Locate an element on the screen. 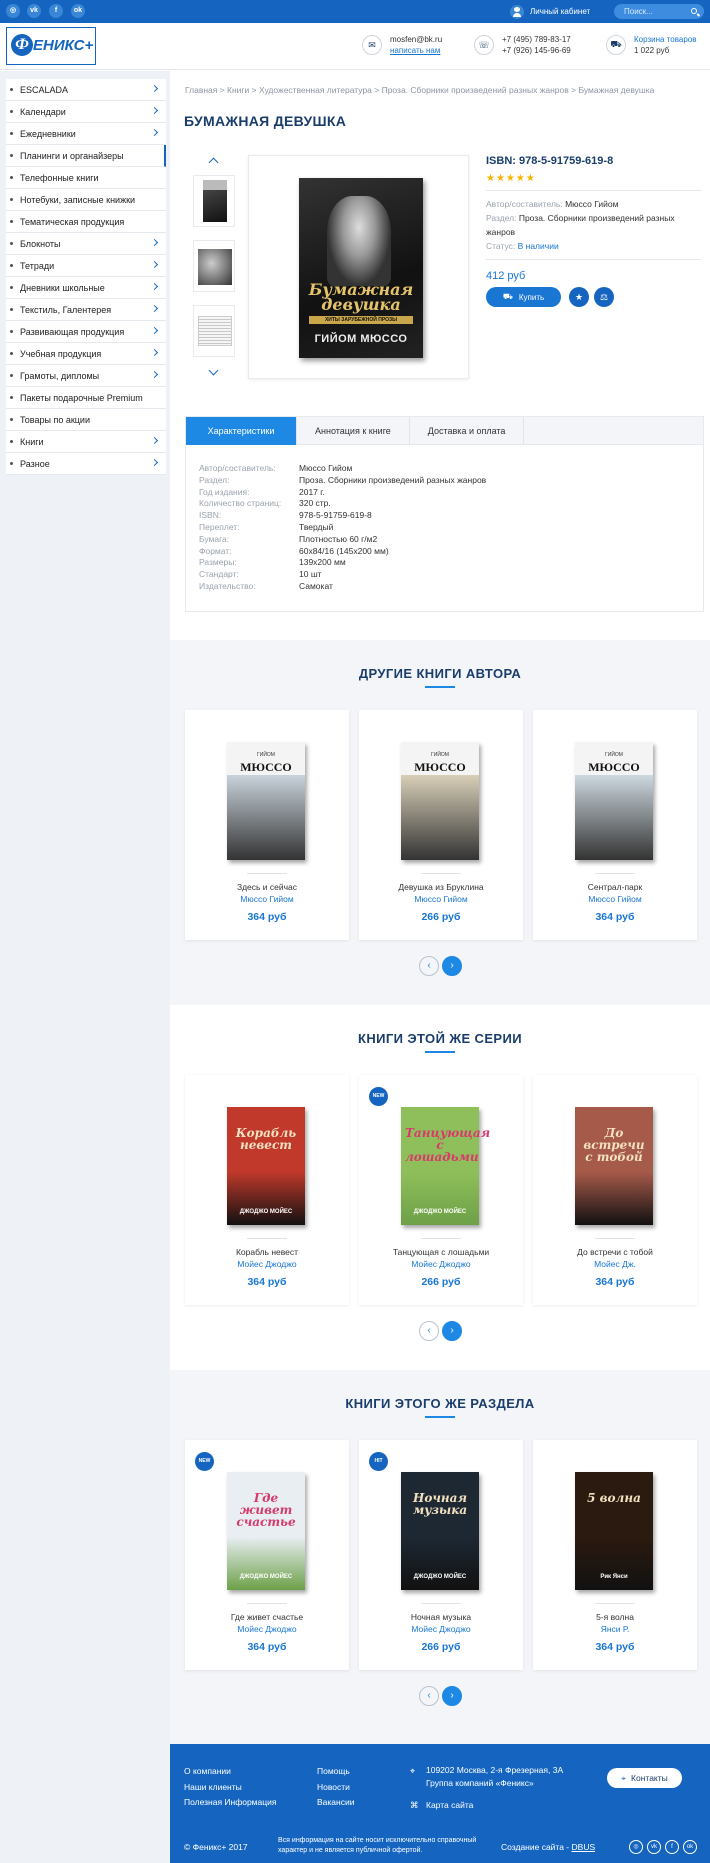 This screenshot has height=1863, width=710. book-title: Здесь и сейчас is located at coordinates (267, 887).